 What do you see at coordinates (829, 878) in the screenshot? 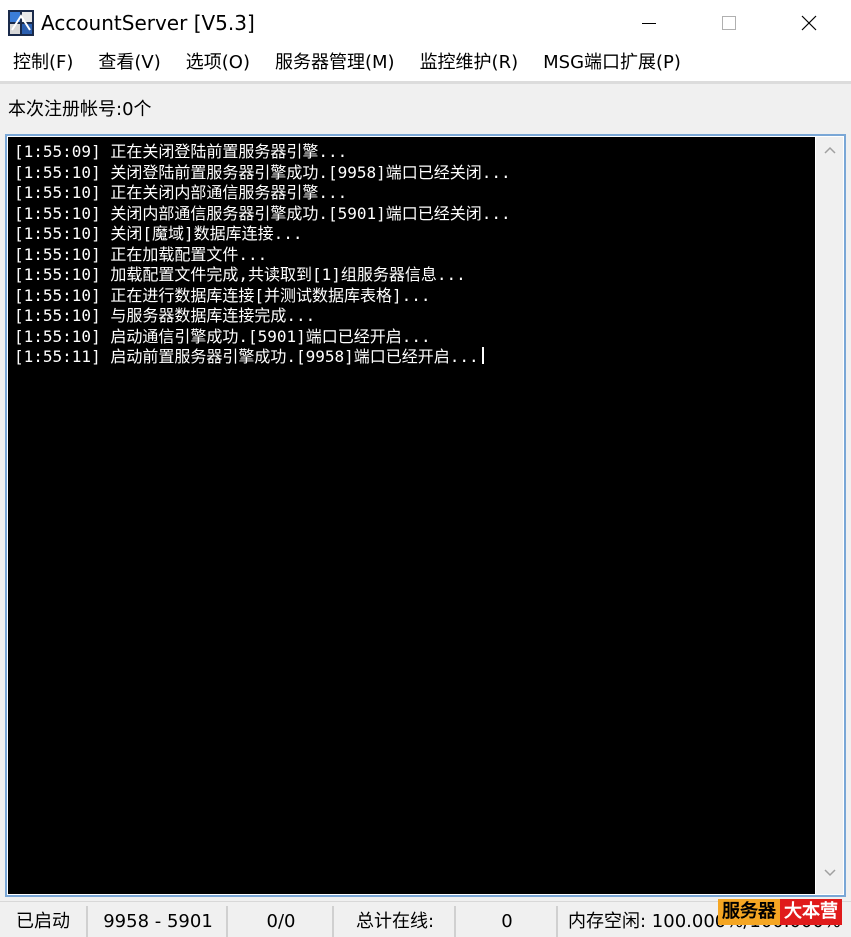
I see `scroll-down-button` at bounding box center [829, 878].